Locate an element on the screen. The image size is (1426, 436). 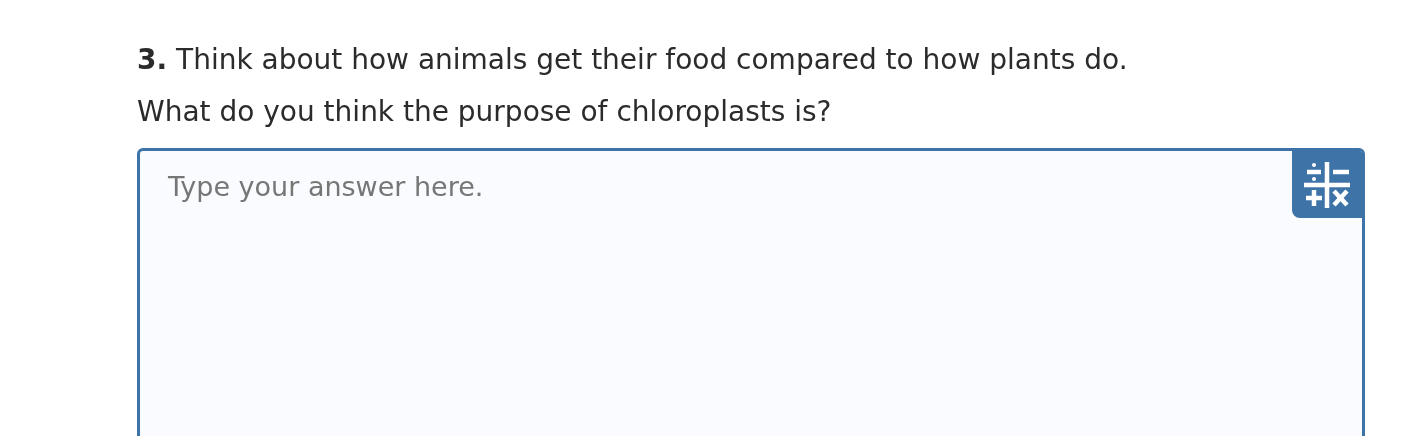
math-keyboard-button is located at coordinates (1327, 184).